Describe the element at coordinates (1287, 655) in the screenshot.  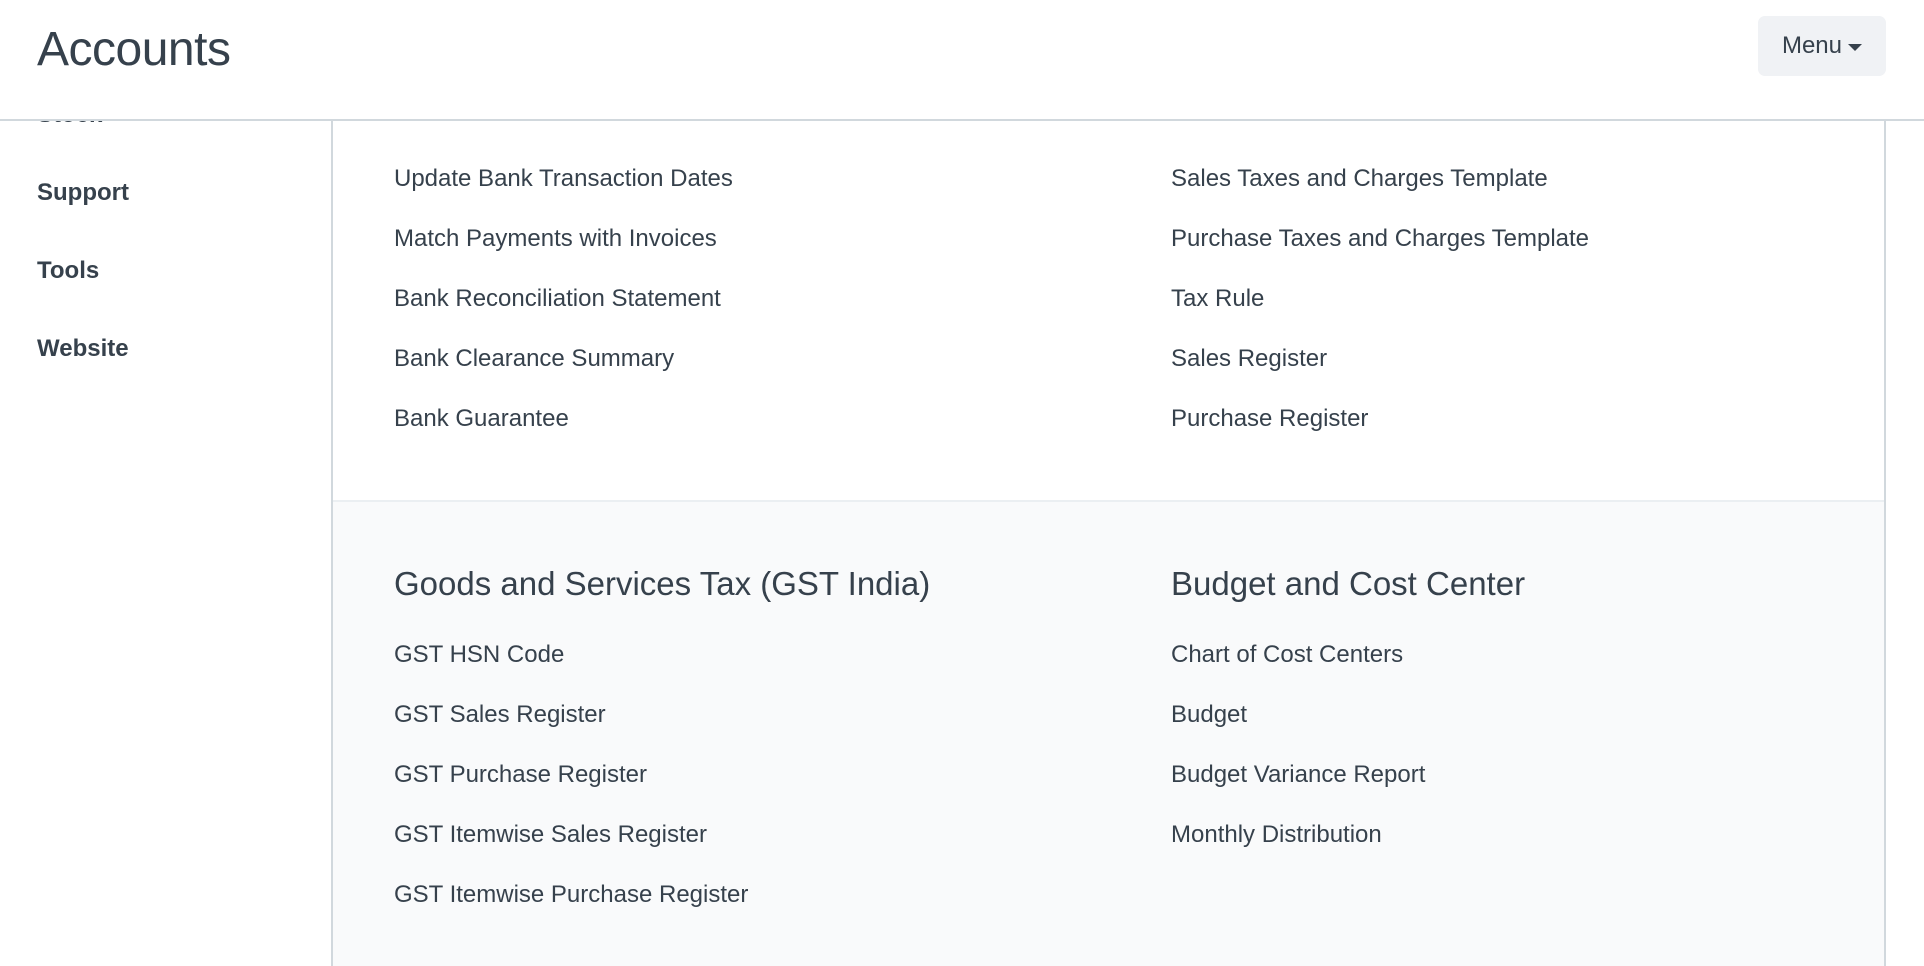
I see `link-chart-of-cost-centers: Chart of Cost Centers` at that location.